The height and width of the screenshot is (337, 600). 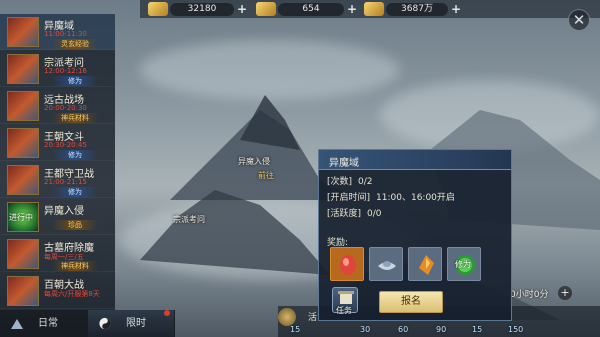 I want to click on close-button: ✕, so click(x=579, y=20).